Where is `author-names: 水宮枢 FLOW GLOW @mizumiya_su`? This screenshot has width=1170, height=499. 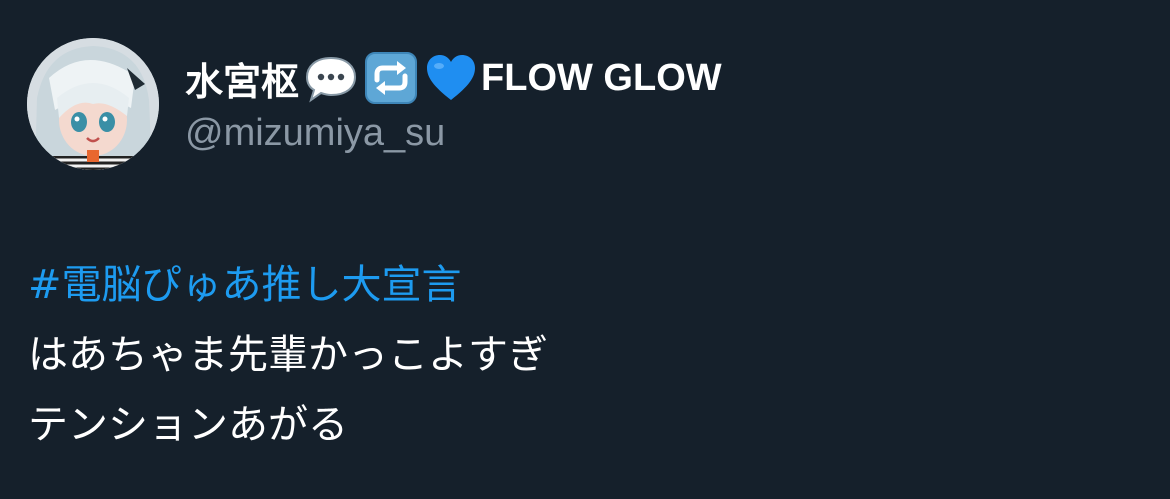
author-names: 水宮枢 FLOW GLOW @mizumiya_su is located at coordinates (453, 102).